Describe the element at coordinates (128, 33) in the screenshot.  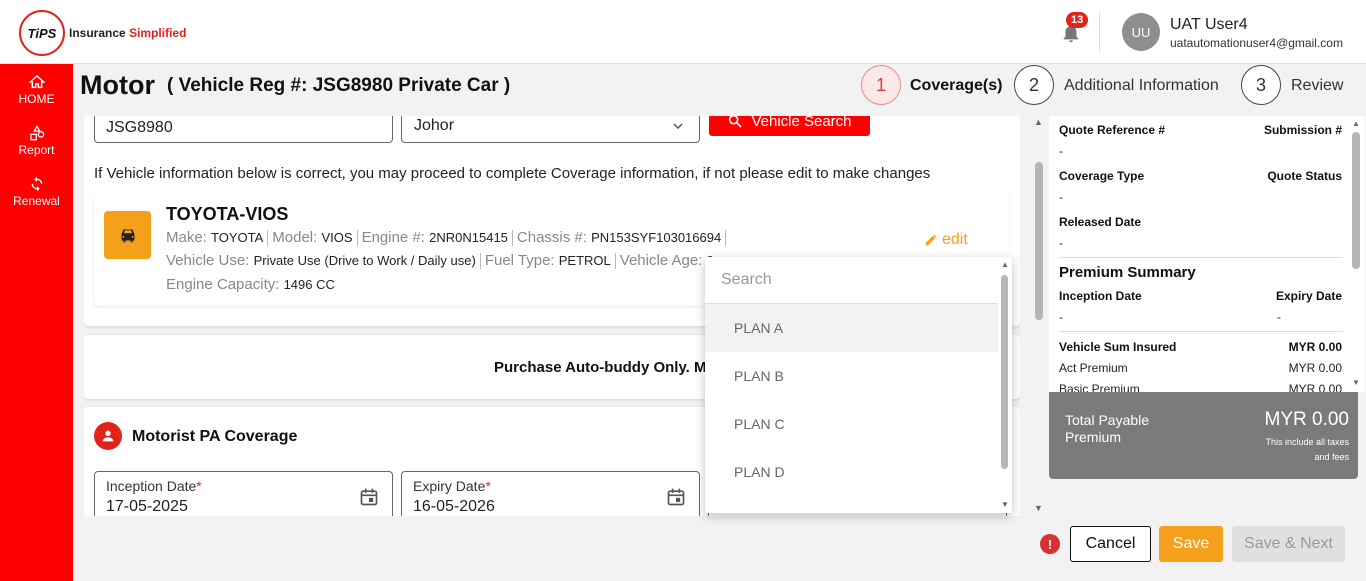
I see `logo-text: Insurance Simplified` at that location.